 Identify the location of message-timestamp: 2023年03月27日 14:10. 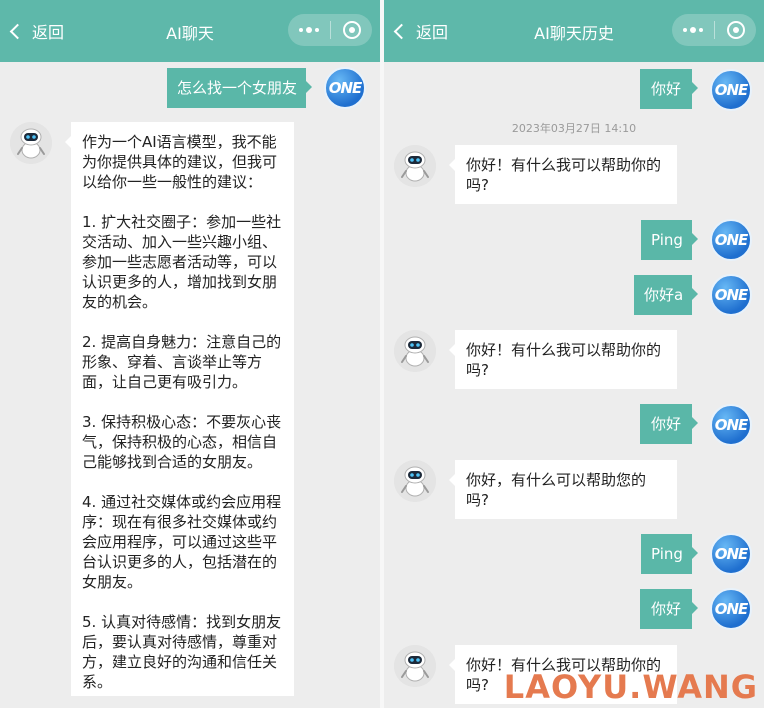
(574, 128).